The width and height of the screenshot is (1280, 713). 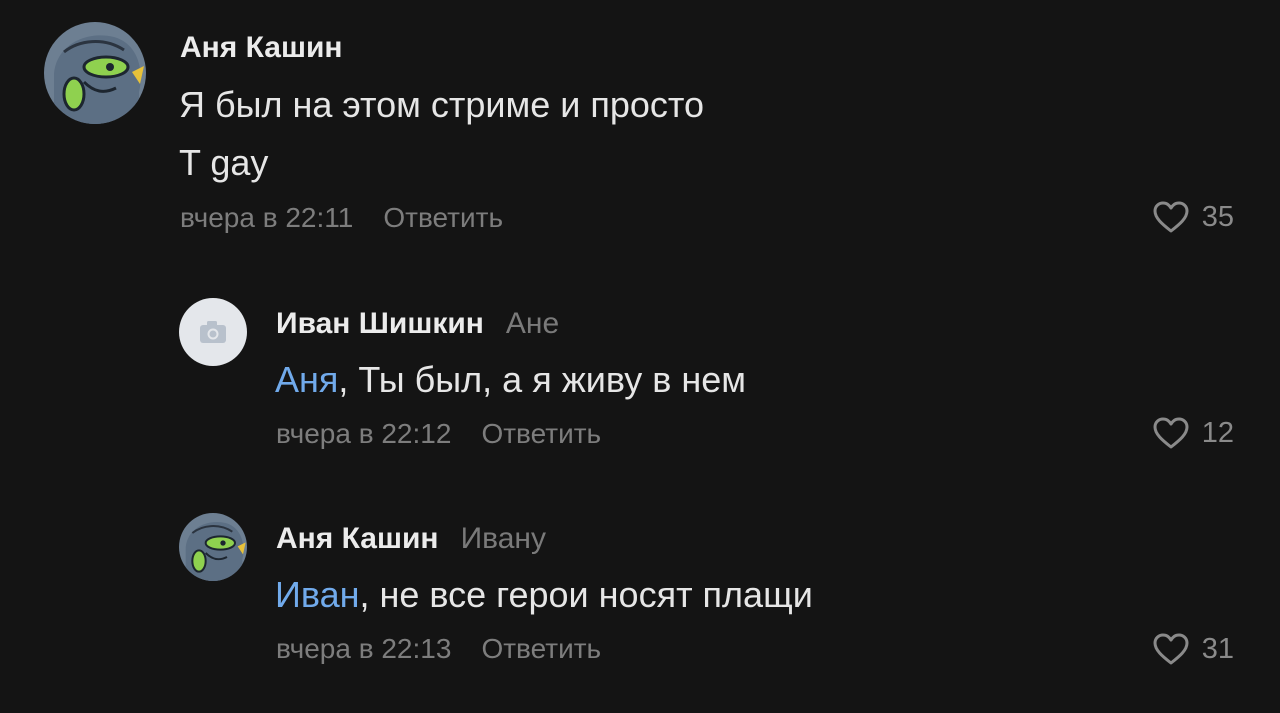 I want to click on like-count: 12, so click(x=1217, y=432).